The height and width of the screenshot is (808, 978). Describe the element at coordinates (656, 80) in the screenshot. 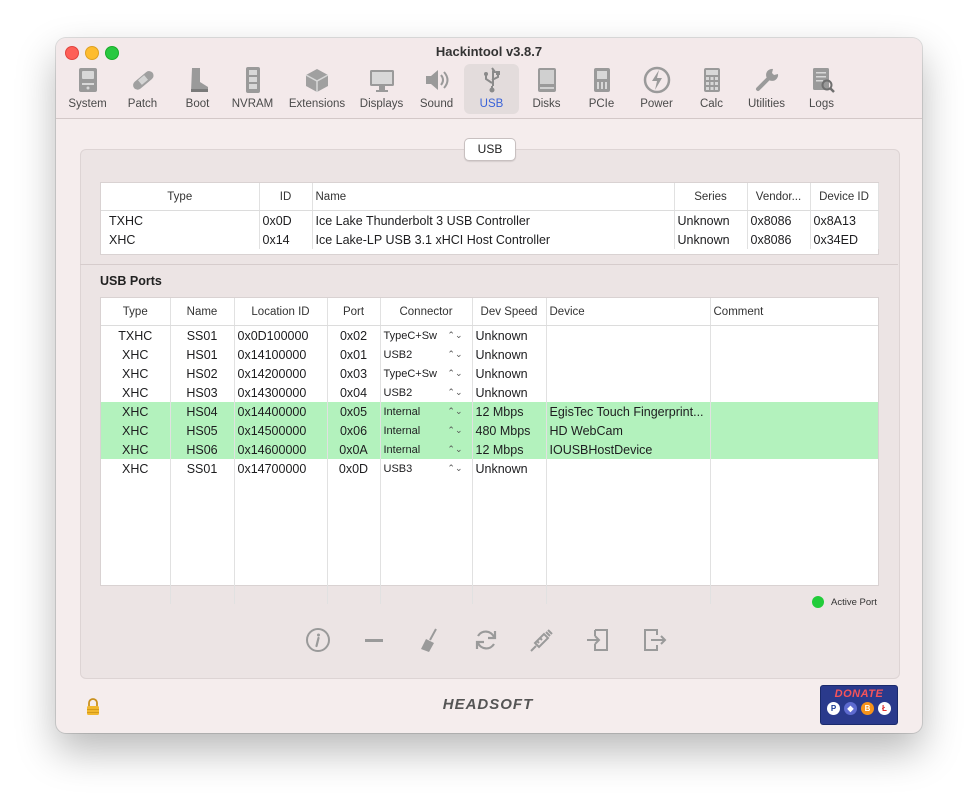

I see `power-icon` at that location.